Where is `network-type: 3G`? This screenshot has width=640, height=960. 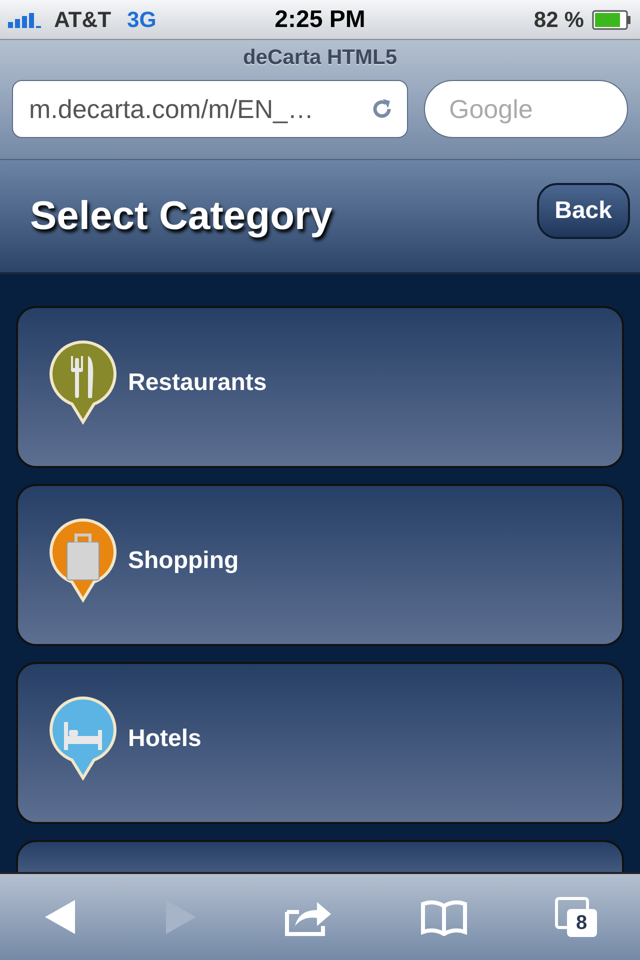
network-type: 3G is located at coordinates (141, 19).